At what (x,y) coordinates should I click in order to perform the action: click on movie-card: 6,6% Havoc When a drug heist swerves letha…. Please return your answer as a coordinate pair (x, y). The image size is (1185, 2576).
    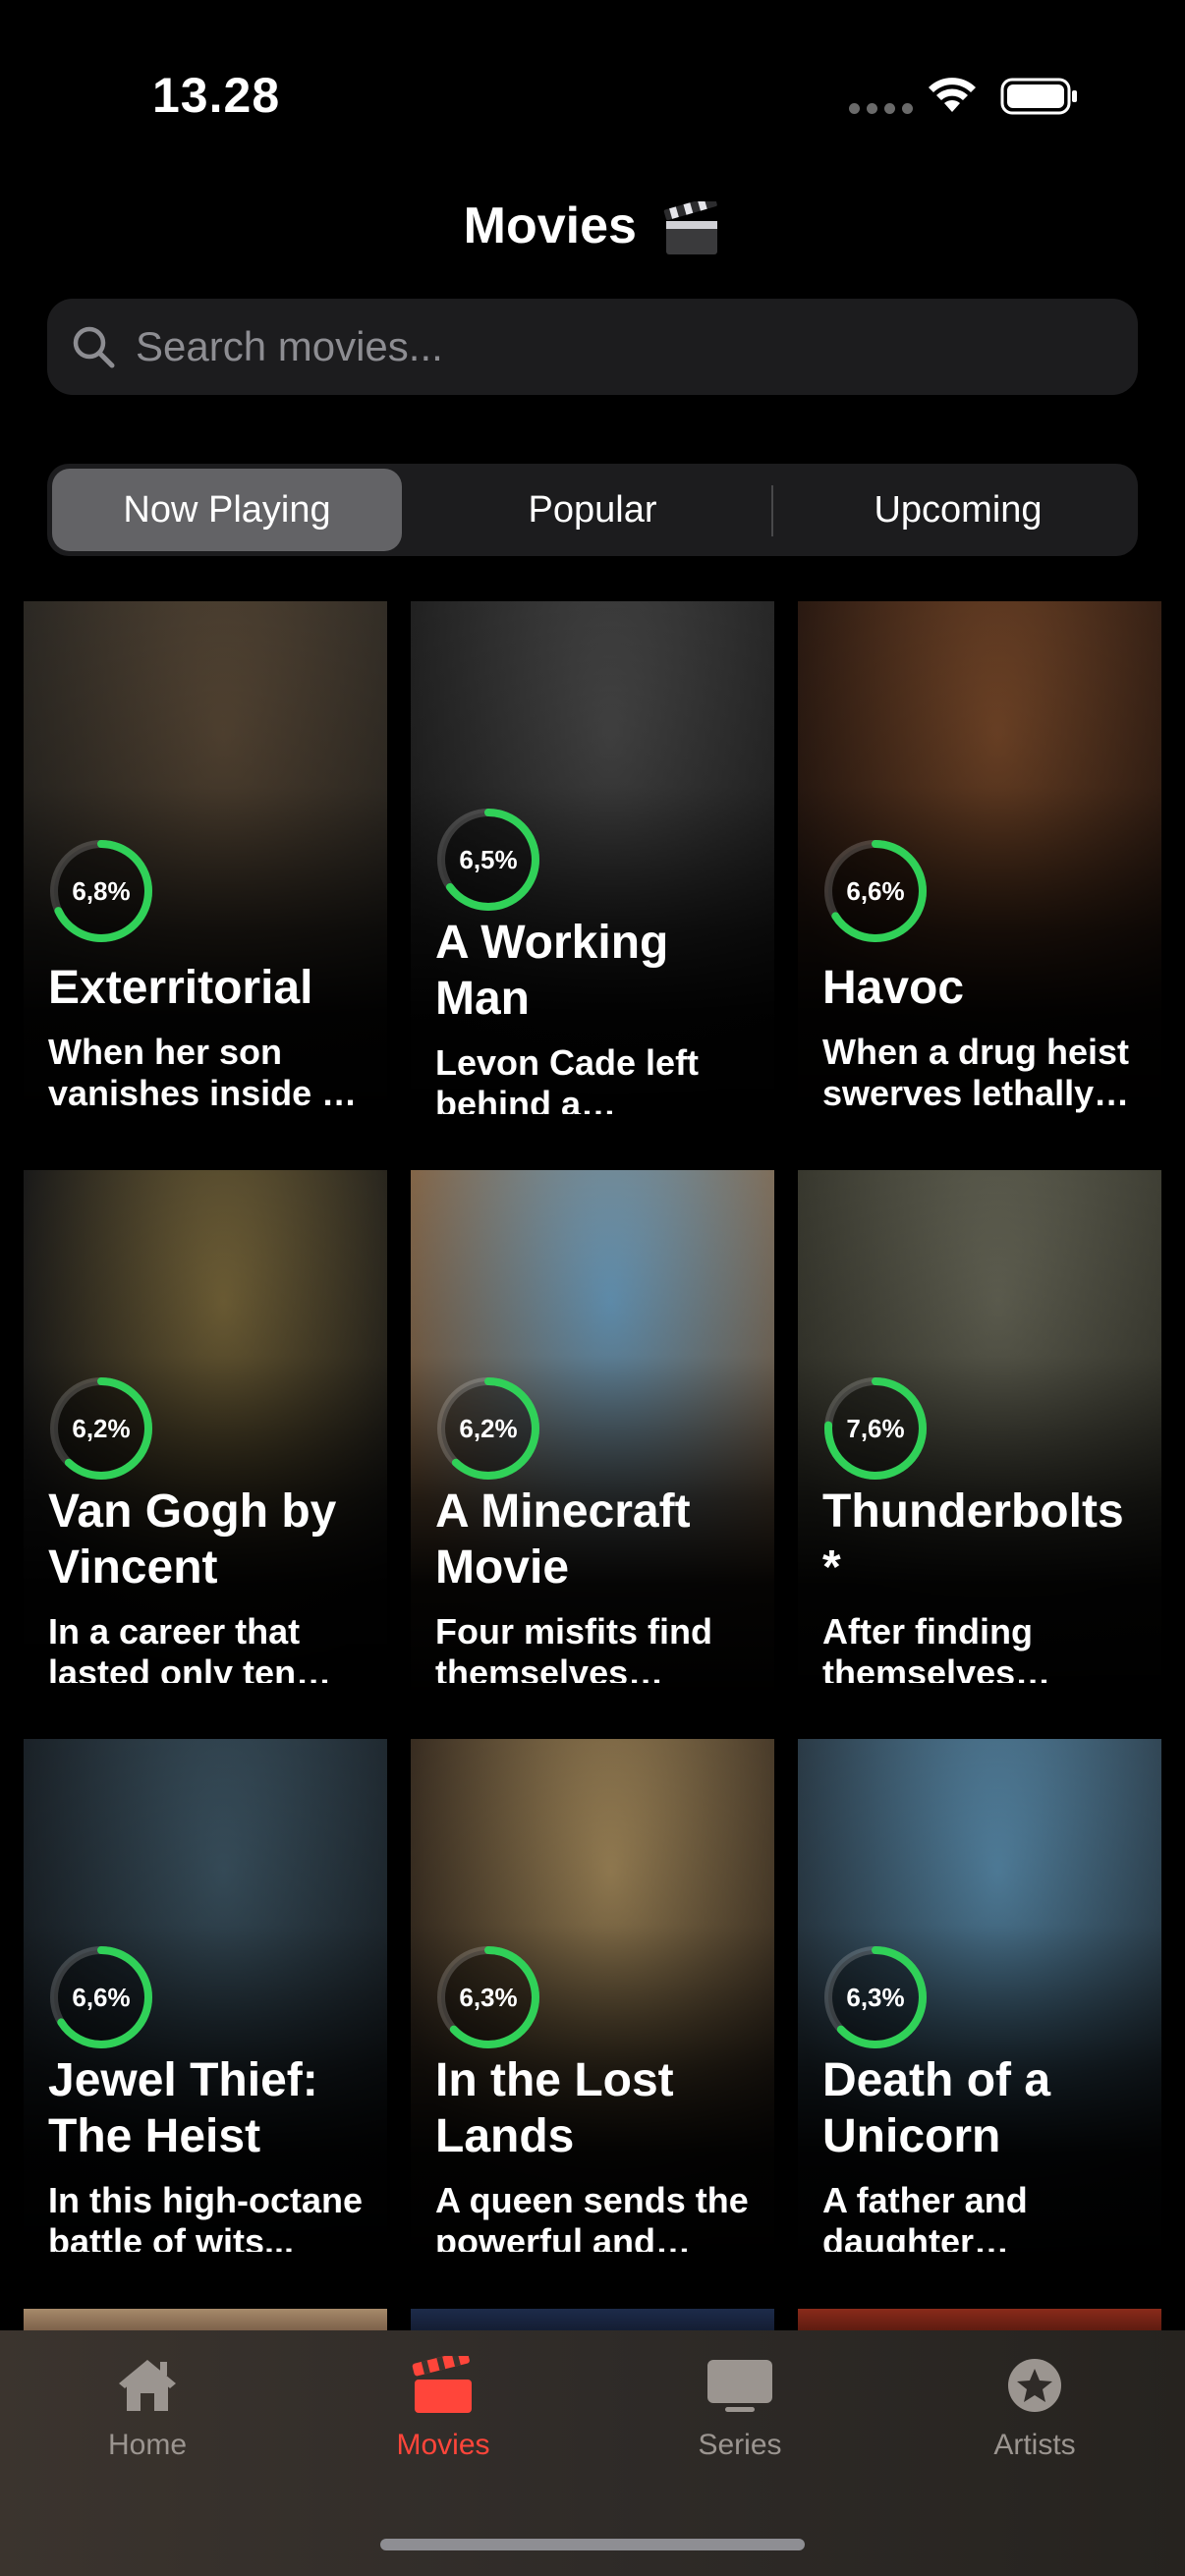
    Looking at the image, I should click on (980, 866).